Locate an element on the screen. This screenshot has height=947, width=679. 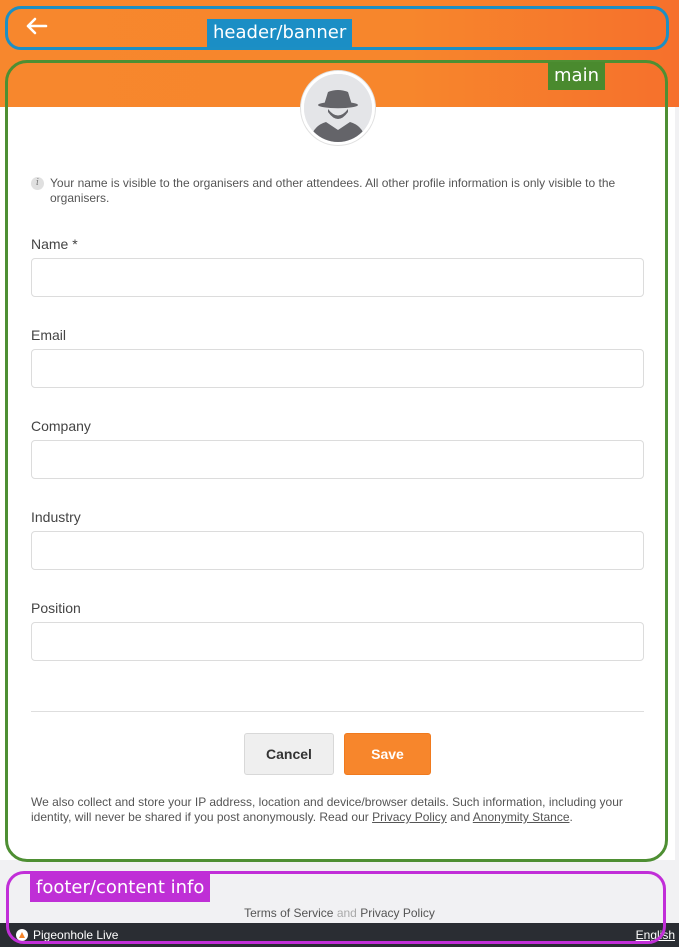
footer-links: Terms of Service and Privacy Policy is located at coordinates (339, 913).